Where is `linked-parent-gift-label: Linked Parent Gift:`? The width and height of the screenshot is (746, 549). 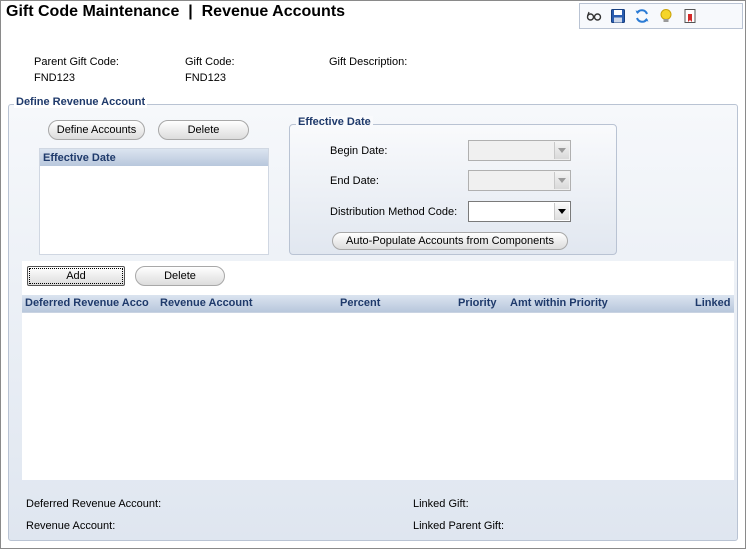 linked-parent-gift-label: Linked Parent Gift: is located at coordinates (459, 526).